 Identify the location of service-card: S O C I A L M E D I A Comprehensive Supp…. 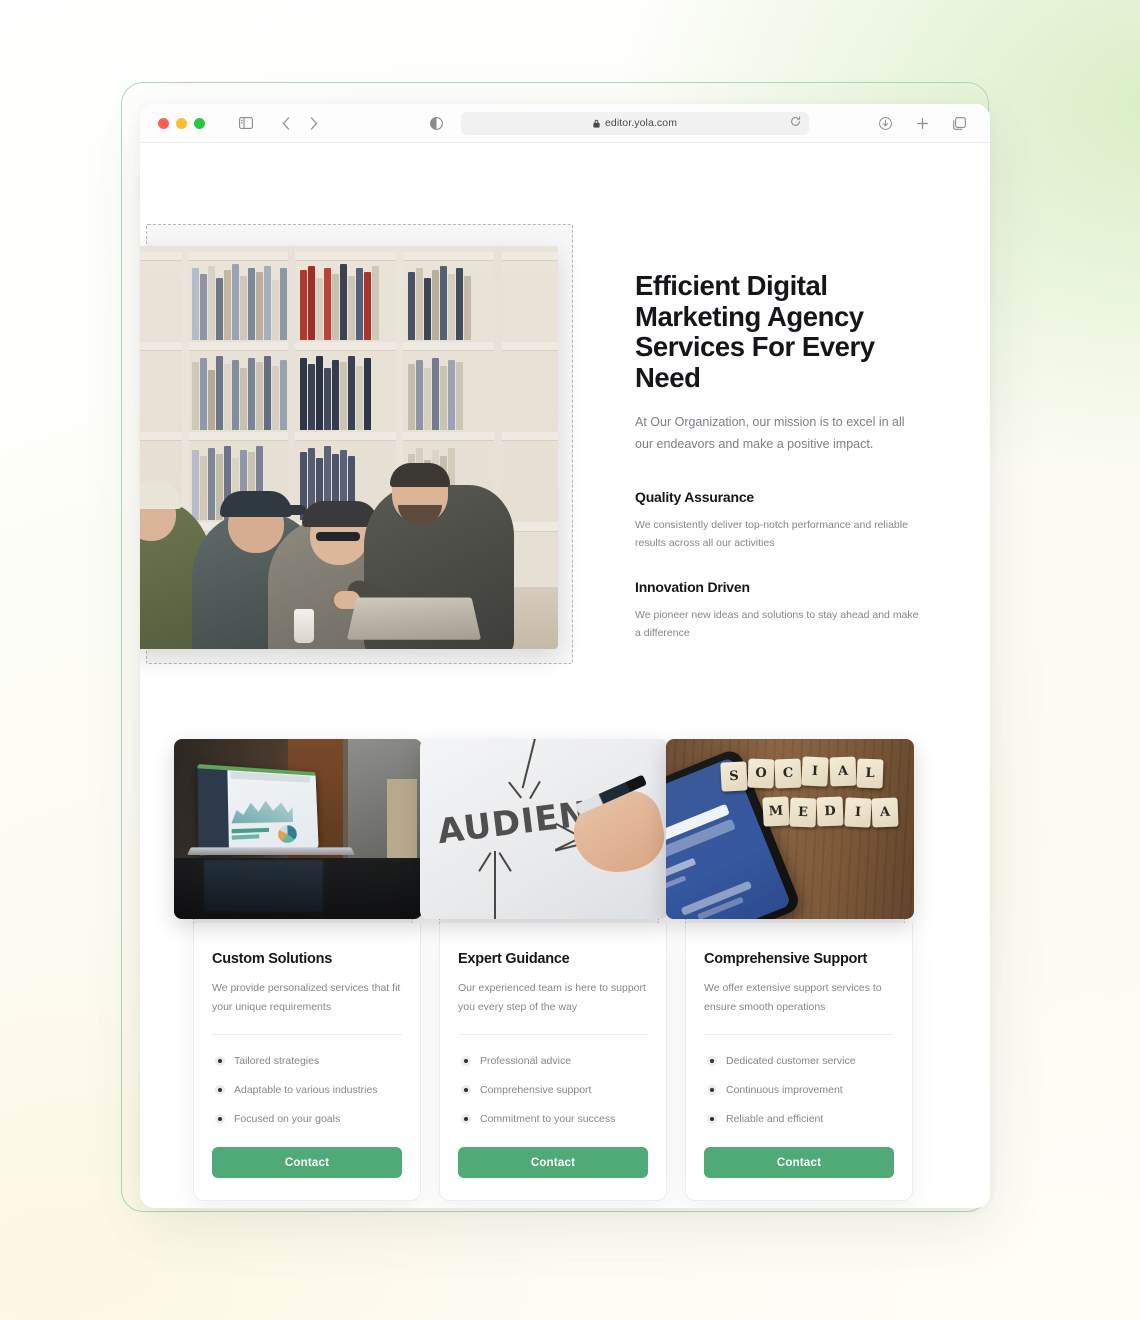
(790, 968).